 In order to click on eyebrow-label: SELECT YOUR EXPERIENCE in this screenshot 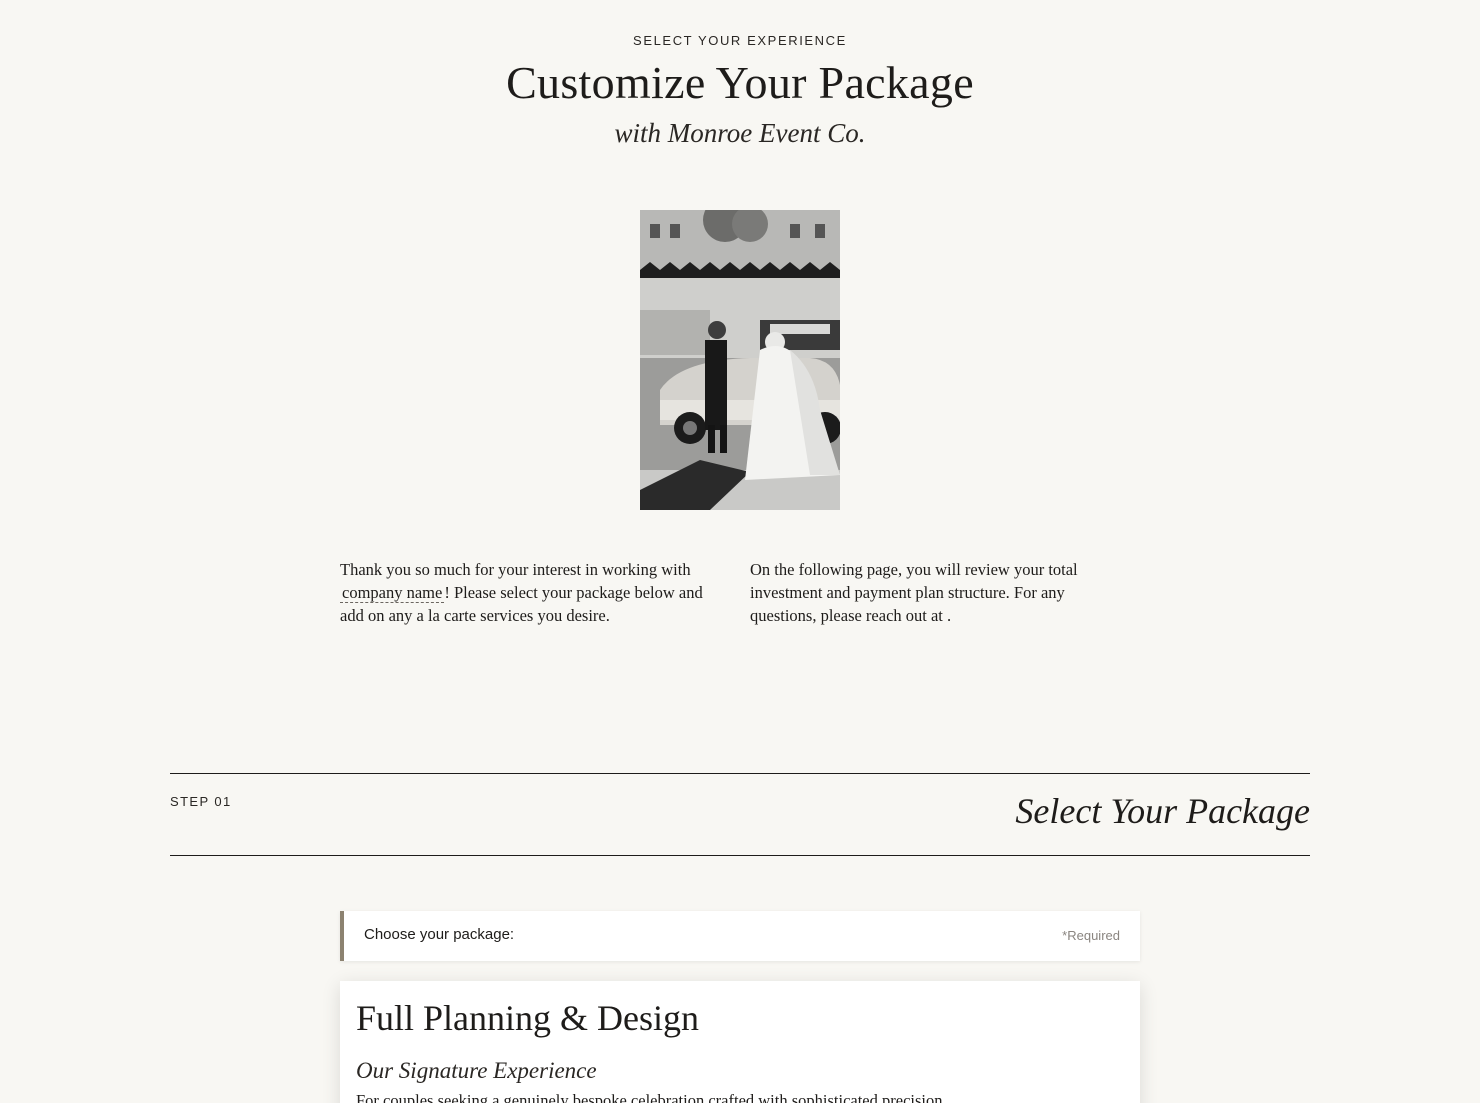, I will do `click(740, 40)`.